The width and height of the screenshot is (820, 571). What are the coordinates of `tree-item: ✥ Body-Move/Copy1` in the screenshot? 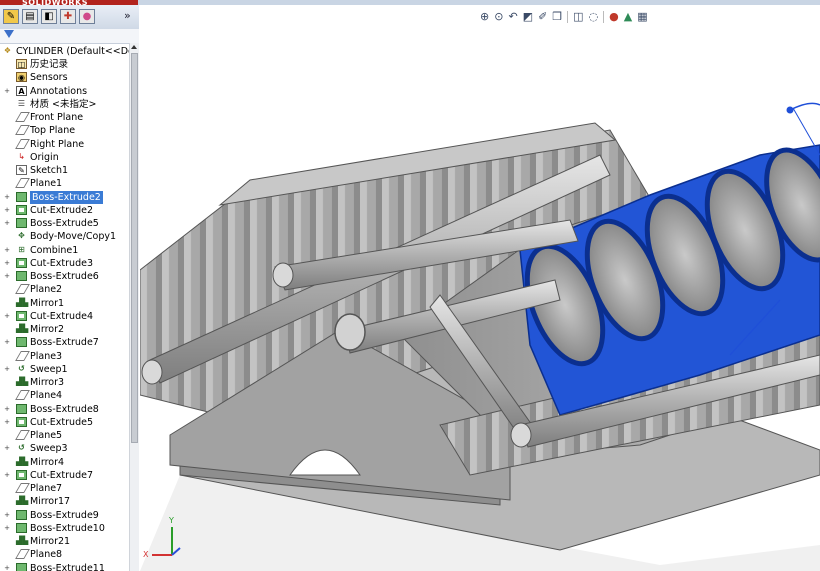 It's located at (64, 236).